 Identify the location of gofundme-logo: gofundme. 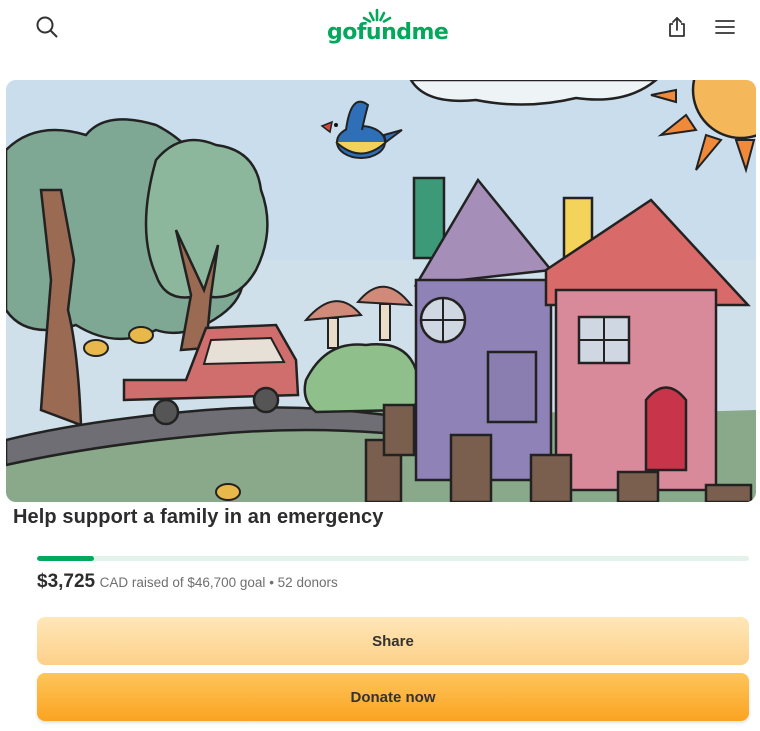
(388, 28).